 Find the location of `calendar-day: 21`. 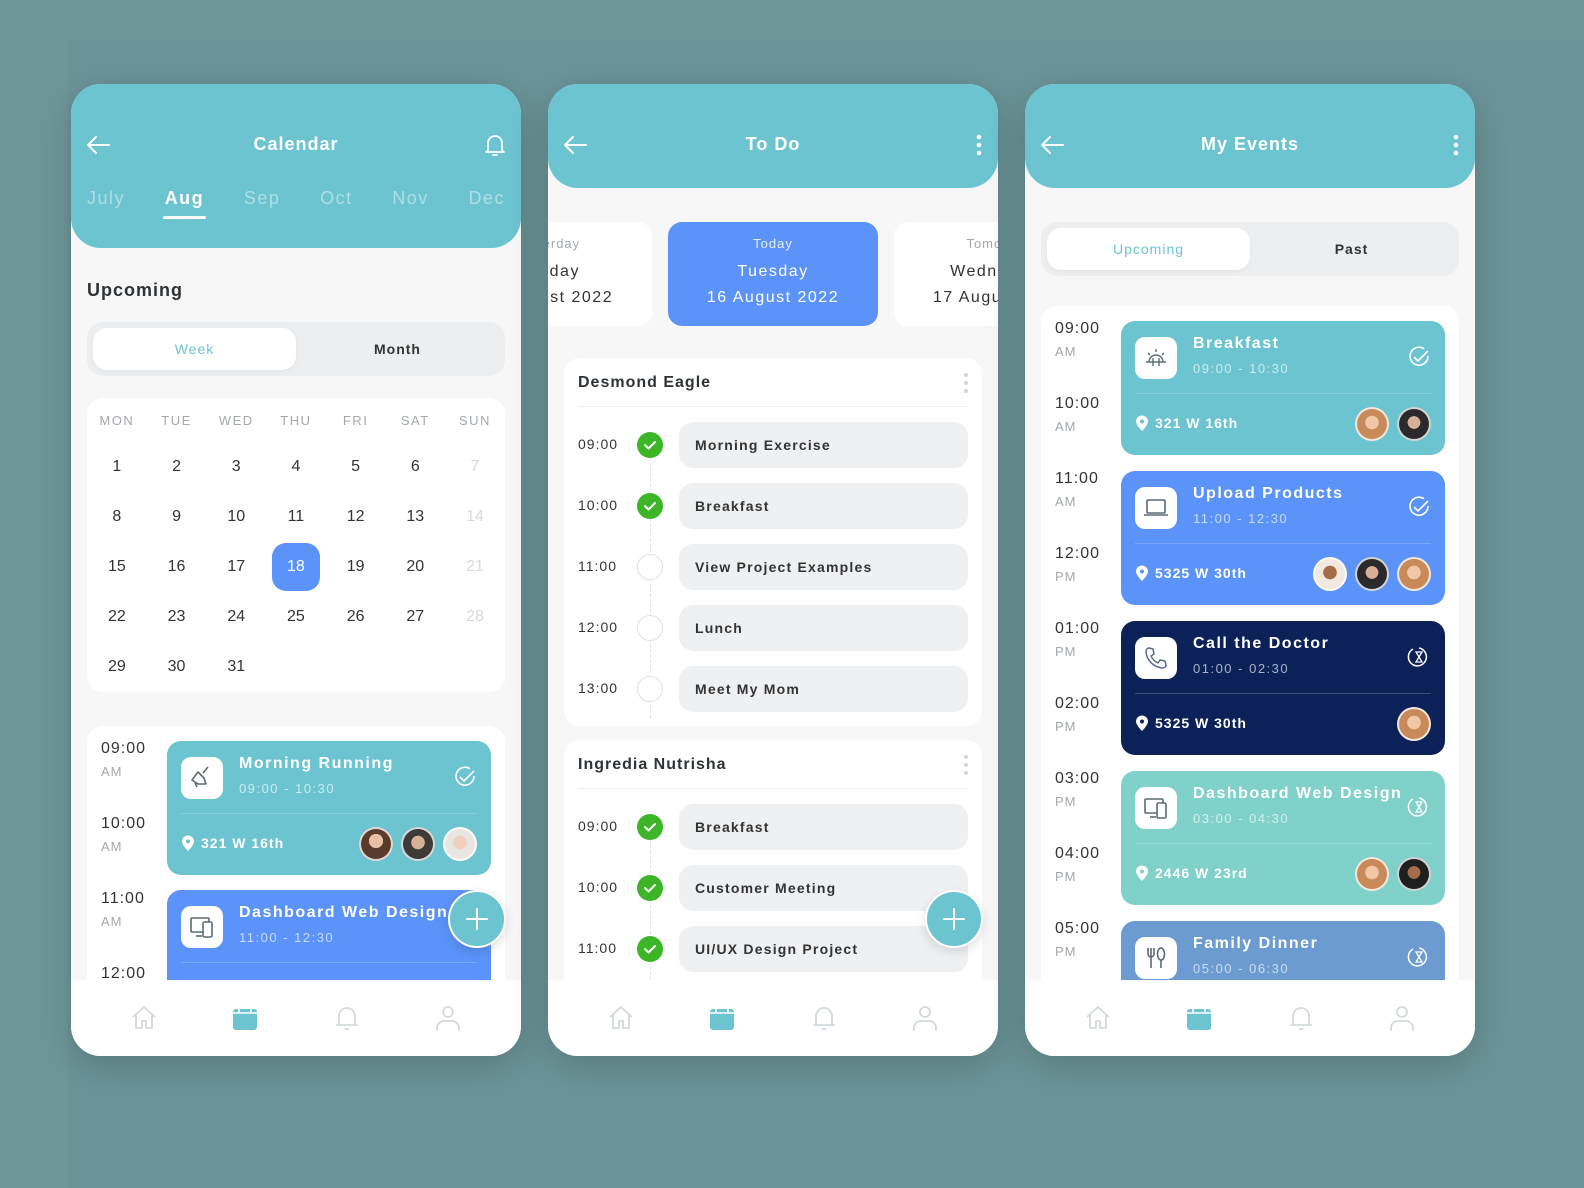

calendar-day: 21 is located at coordinates (475, 567).